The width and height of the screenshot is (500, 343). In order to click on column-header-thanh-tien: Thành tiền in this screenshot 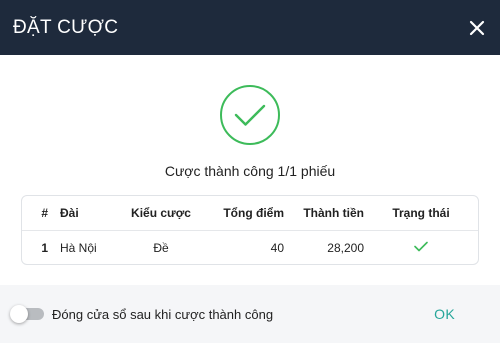, I will do `click(333, 213)`.